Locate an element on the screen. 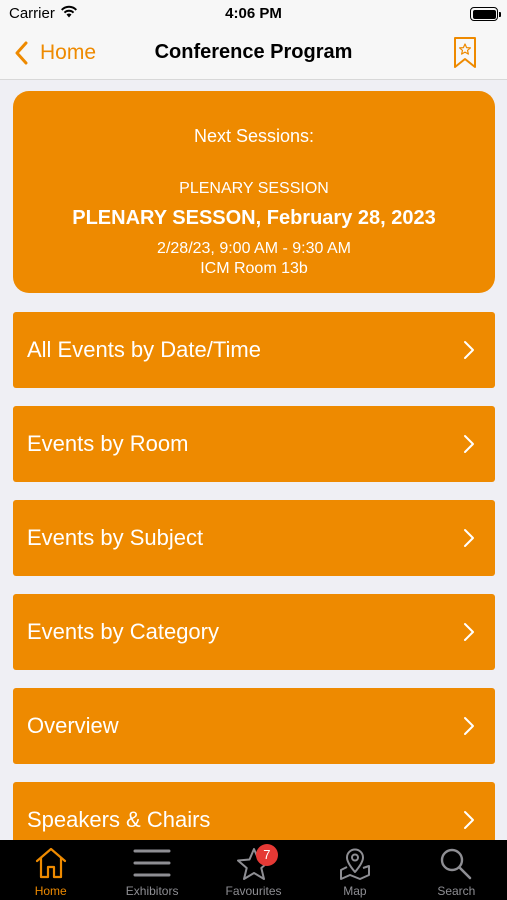  bookmark-button is located at coordinates (465, 55).